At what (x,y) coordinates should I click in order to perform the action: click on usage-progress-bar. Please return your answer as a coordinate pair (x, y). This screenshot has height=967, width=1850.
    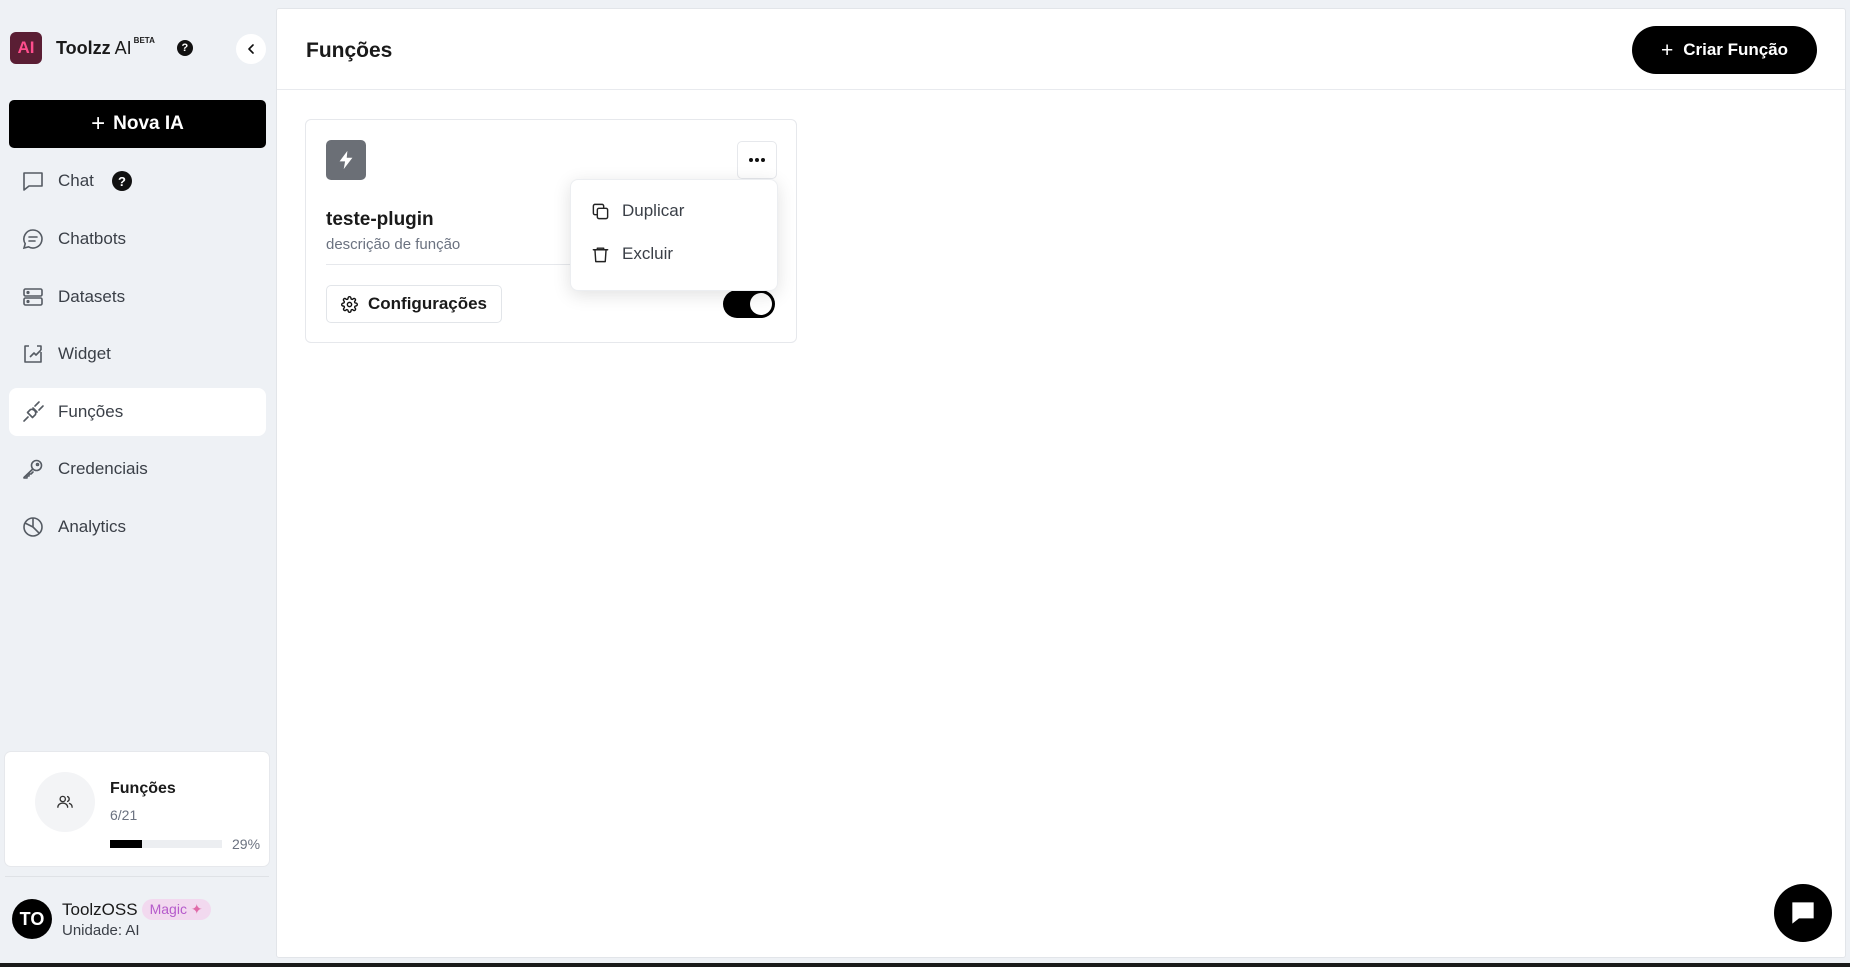
    Looking at the image, I should click on (166, 844).